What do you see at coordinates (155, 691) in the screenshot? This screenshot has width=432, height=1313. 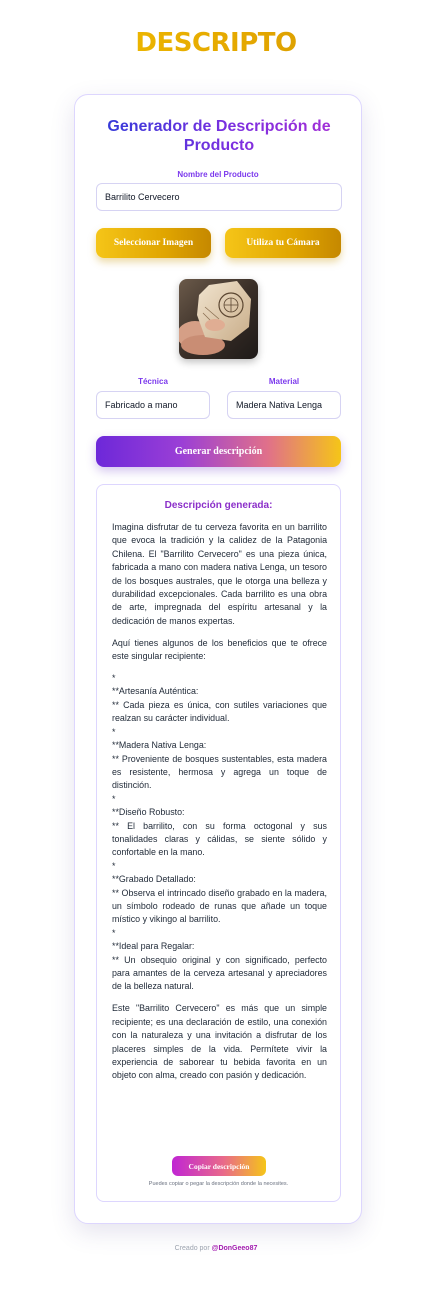 I see `list-item-heading: **Artesanía Auténtica:` at bounding box center [155, 691].